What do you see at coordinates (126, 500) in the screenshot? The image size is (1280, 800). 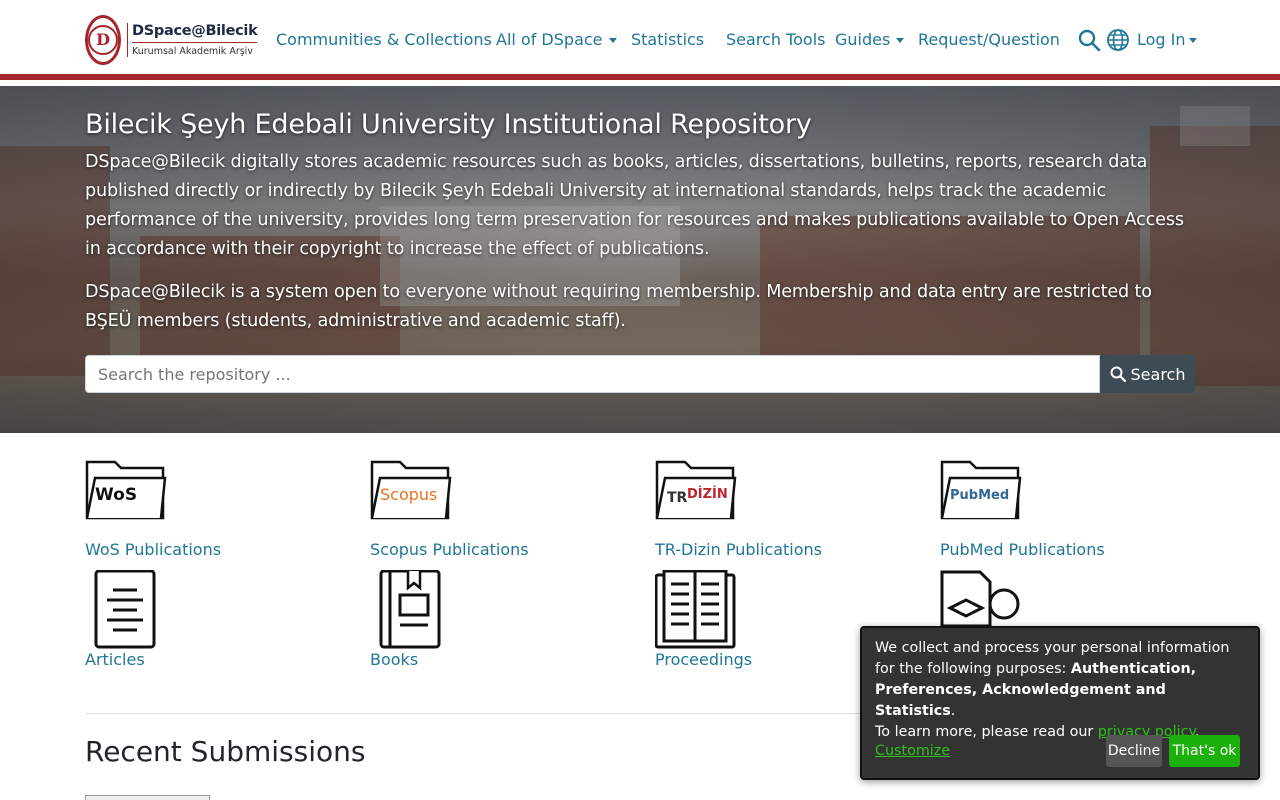 I see `folder-wos-icon: WoS` at bounding box center [126, 500].